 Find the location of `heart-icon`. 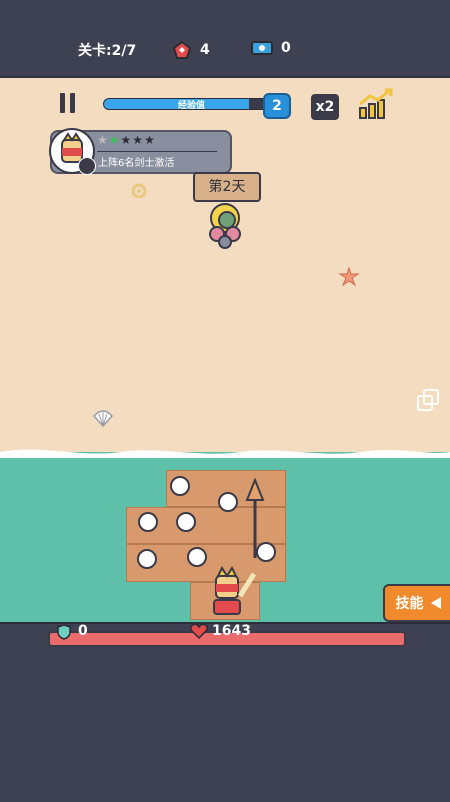

heart-icon is located at coordinates (199, 631).